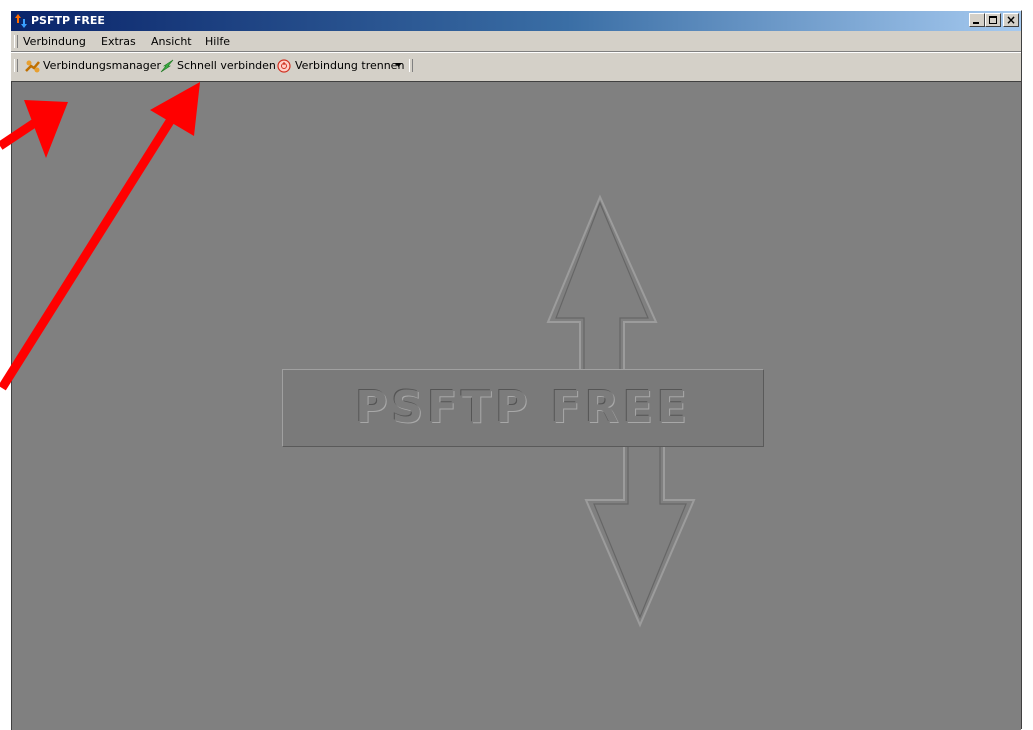 The width and height of the screenshot is (1033, 730). I want to click on menu-ansicht: Ansicht, so click(171, 42).